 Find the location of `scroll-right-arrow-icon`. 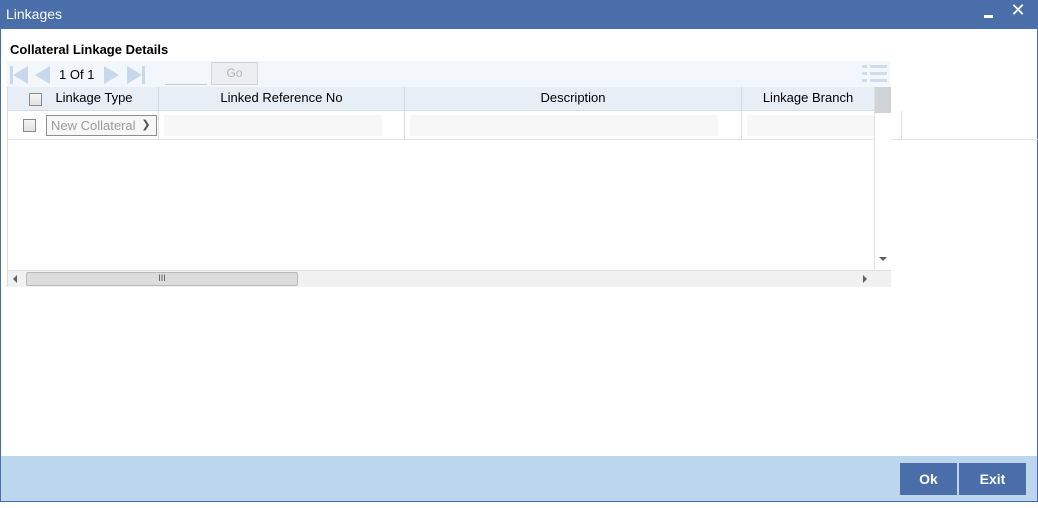

scroll-right-arrow-icon is located at coordinates (865, 279).